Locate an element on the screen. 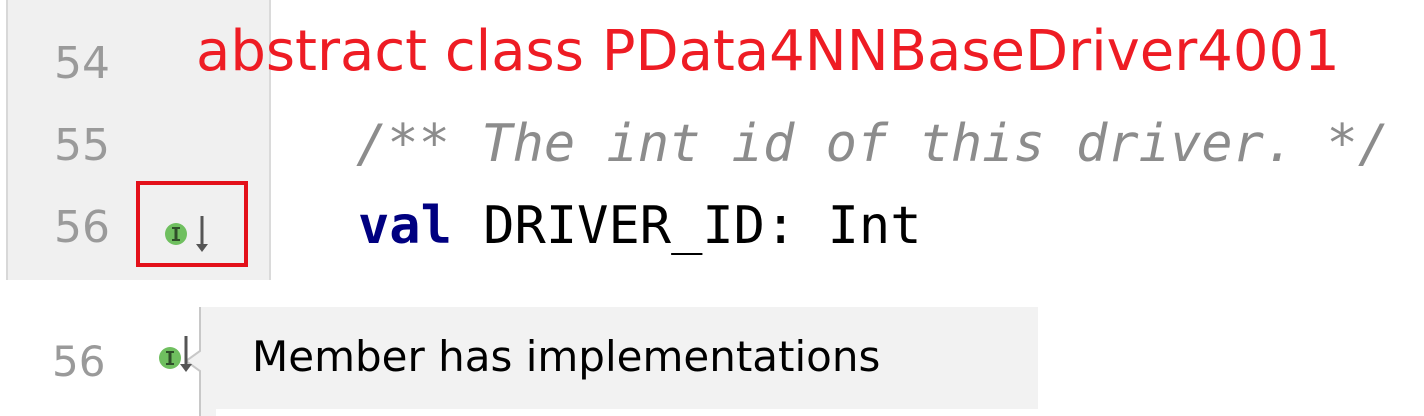  property-declaration-line: val DRIVER_ID: Int is located at coordinates (640, 226).